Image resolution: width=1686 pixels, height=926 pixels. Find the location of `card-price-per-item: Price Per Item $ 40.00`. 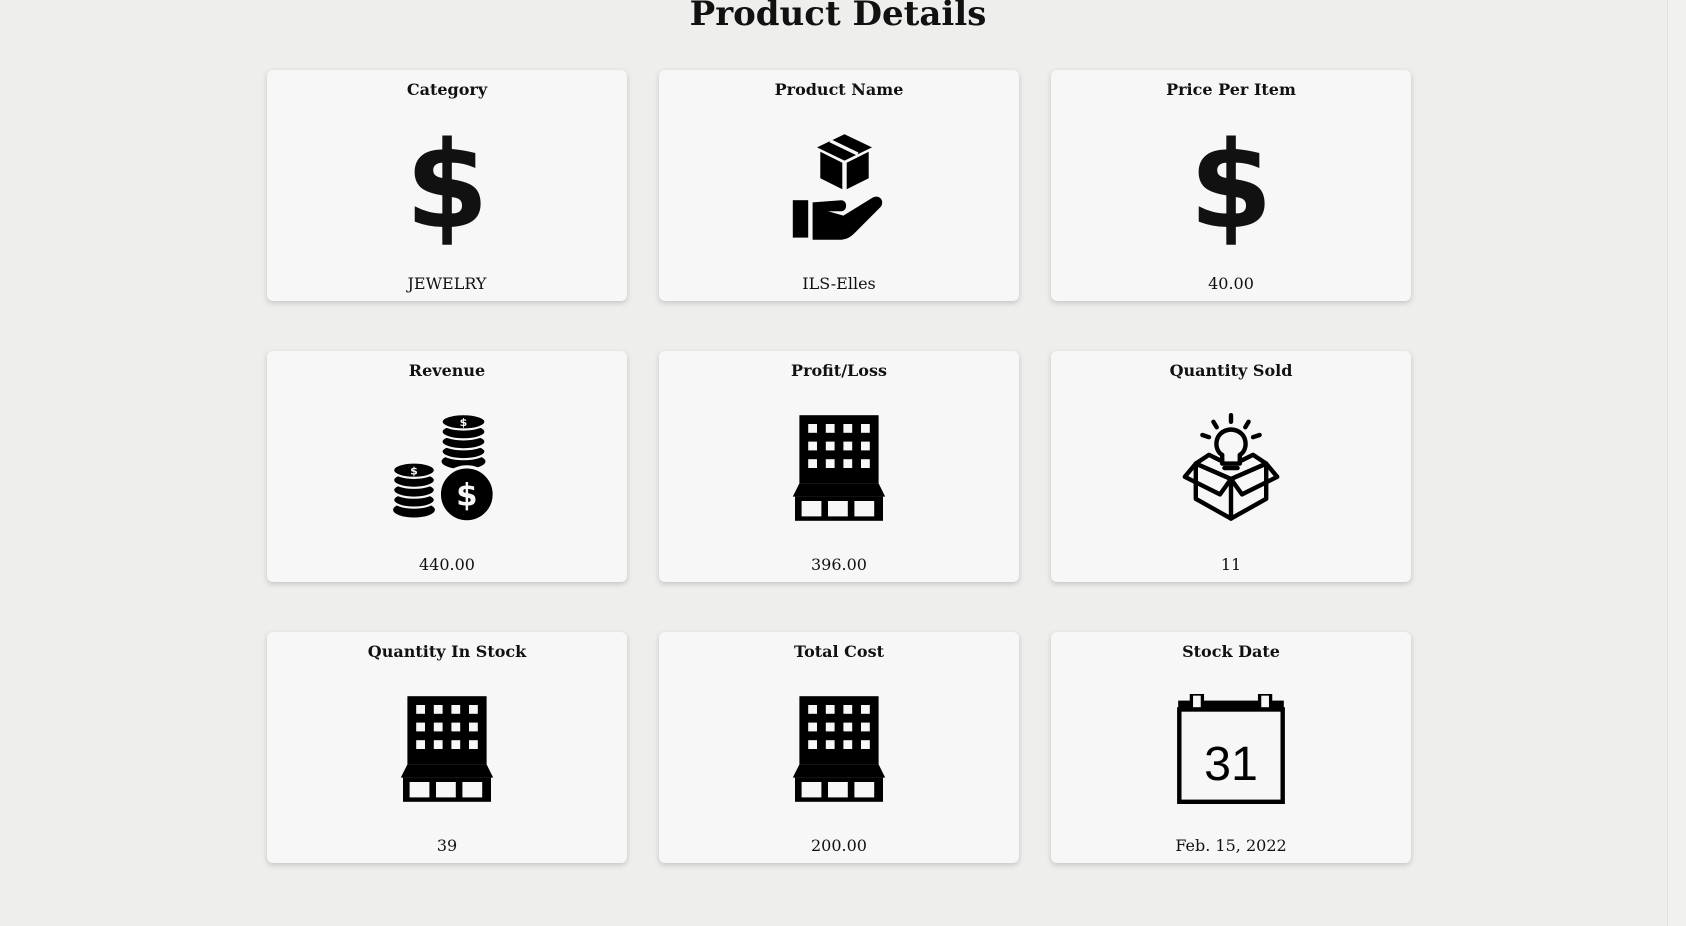

card-price-per-item: Price Per Item $ 40.00 is located at coordinates (1231, 185).